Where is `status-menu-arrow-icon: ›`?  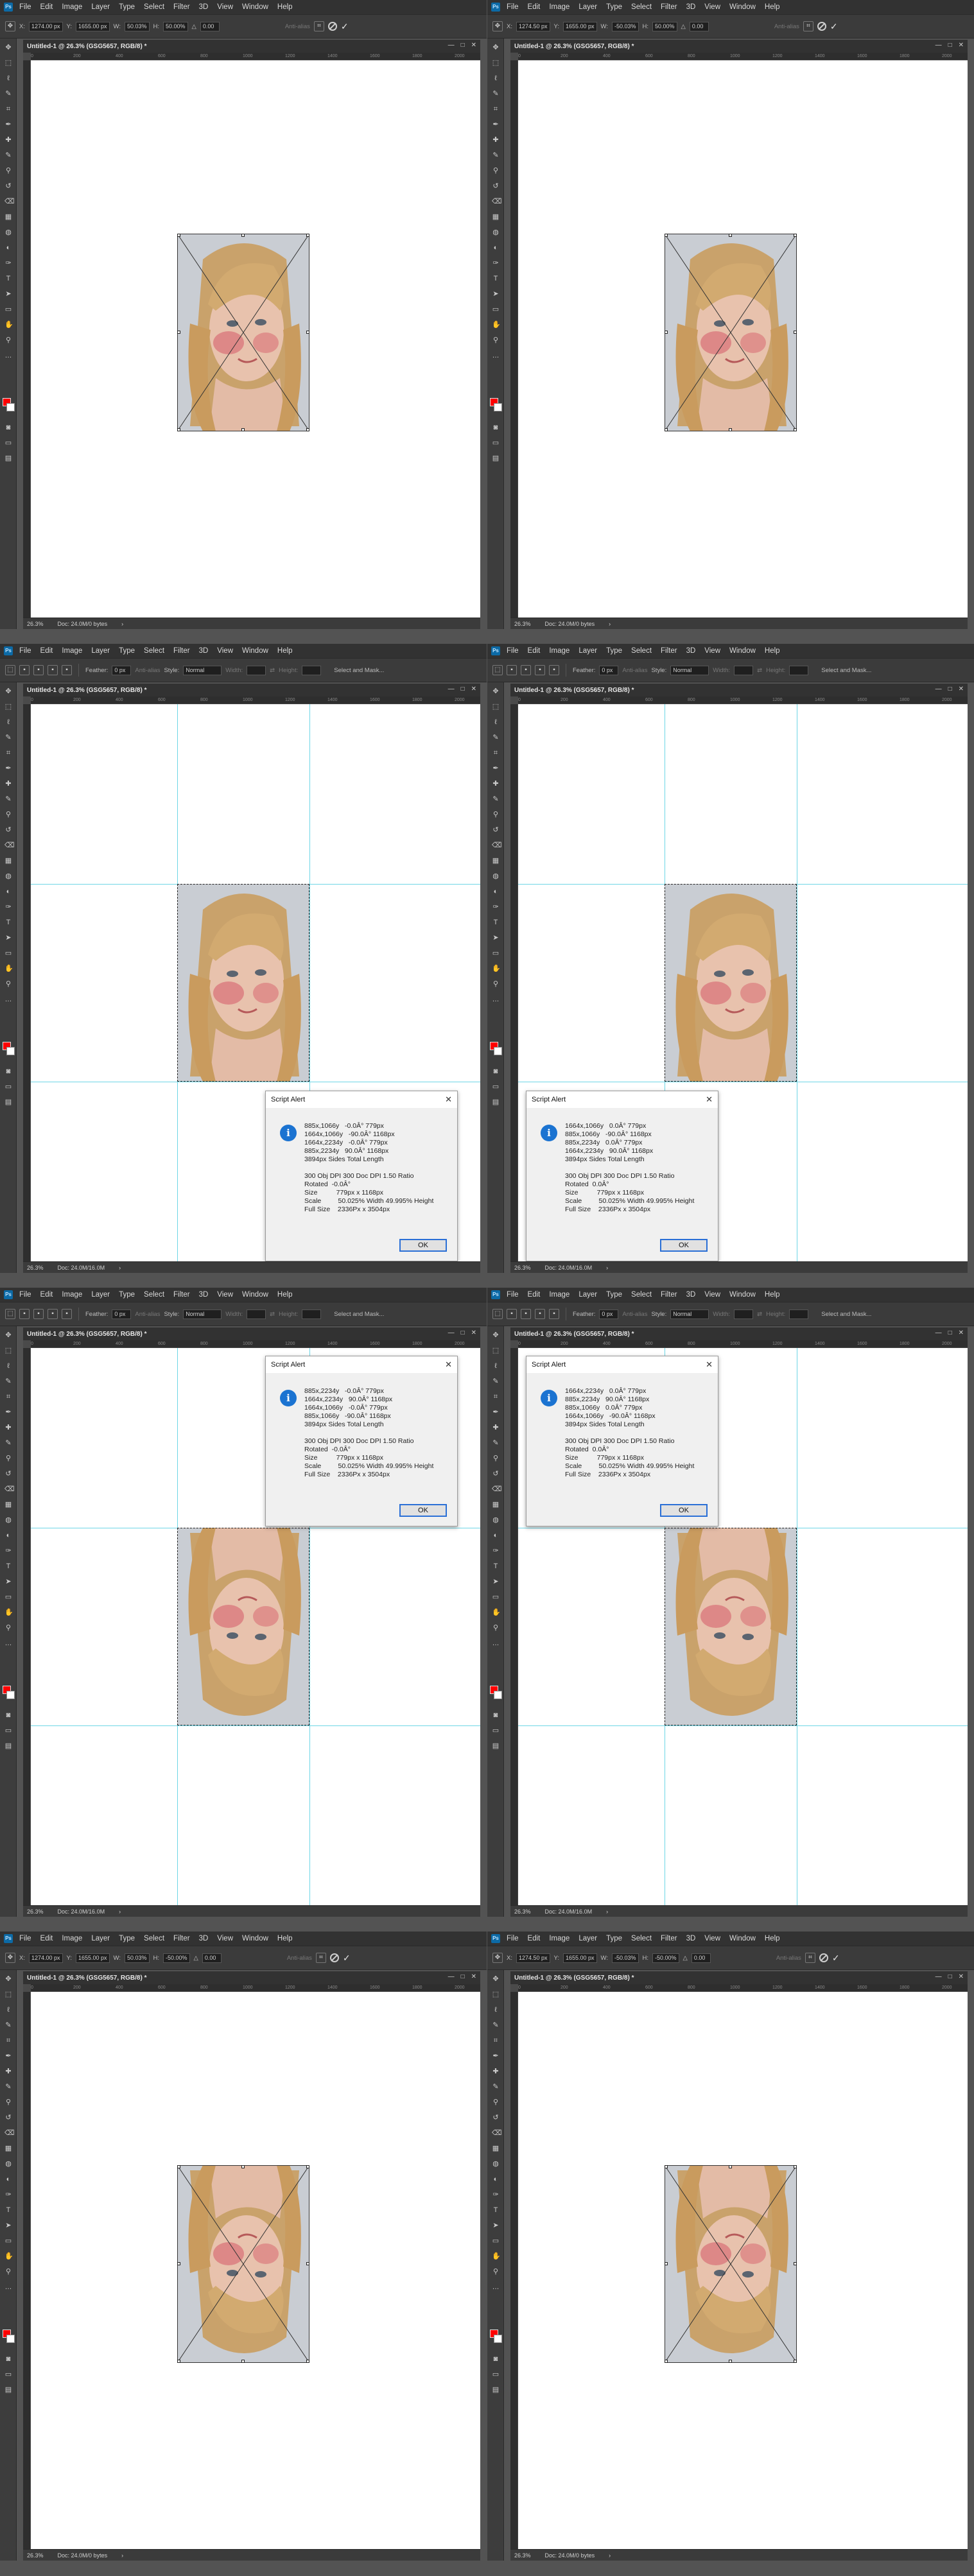 status-menu-arrow-icon: › is located at coordinates (607, 1912).